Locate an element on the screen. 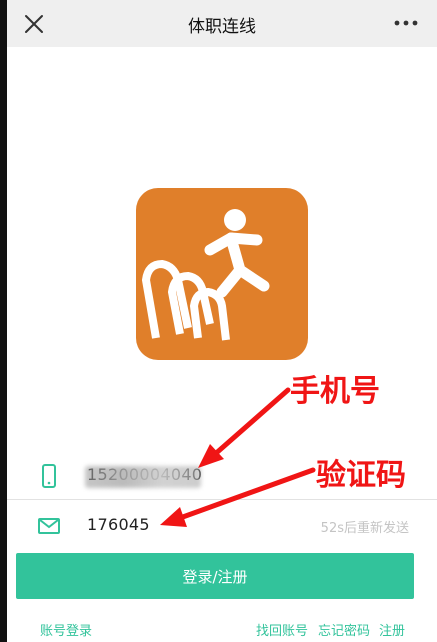 The height and width of the screenshot is (642, 437). login-register-label: 登录/注册 is located at coordinates (215, 576).